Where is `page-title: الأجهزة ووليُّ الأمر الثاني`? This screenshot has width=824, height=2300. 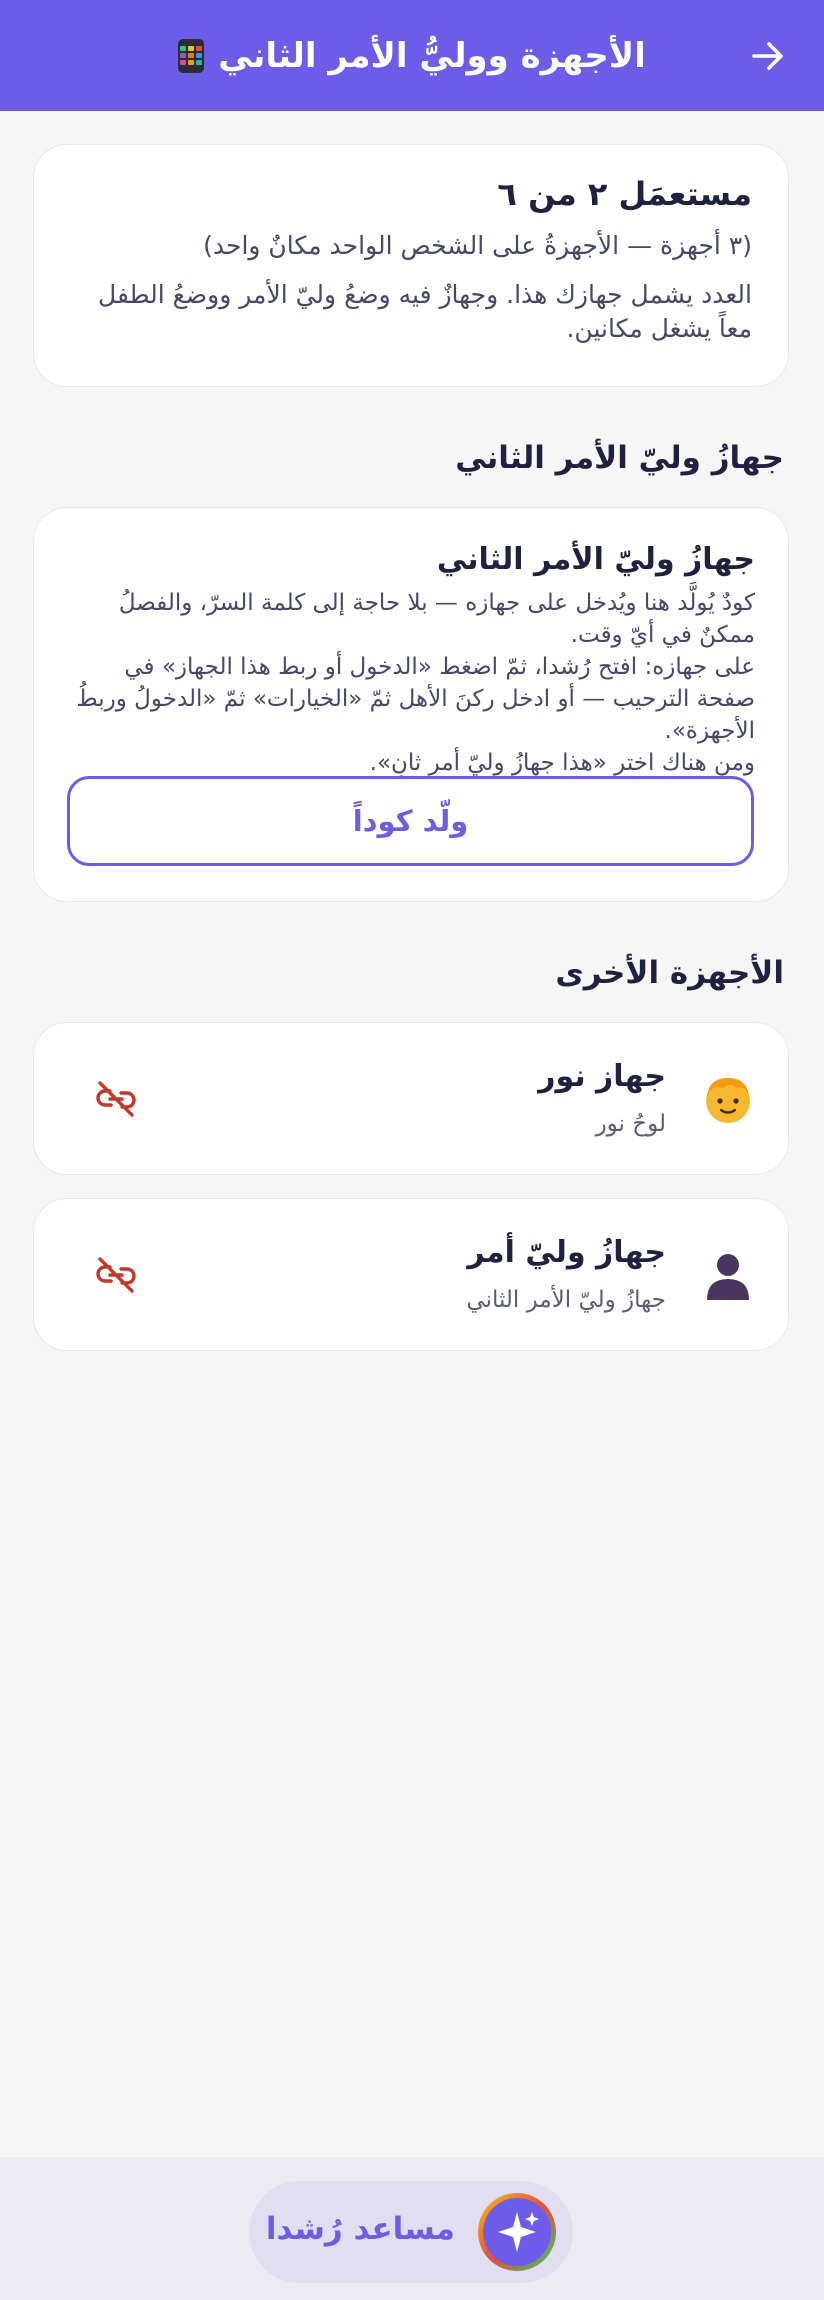
page-title: الأجهزة ووليُّ الأمر الثاني is located at coordinates (432, 55).